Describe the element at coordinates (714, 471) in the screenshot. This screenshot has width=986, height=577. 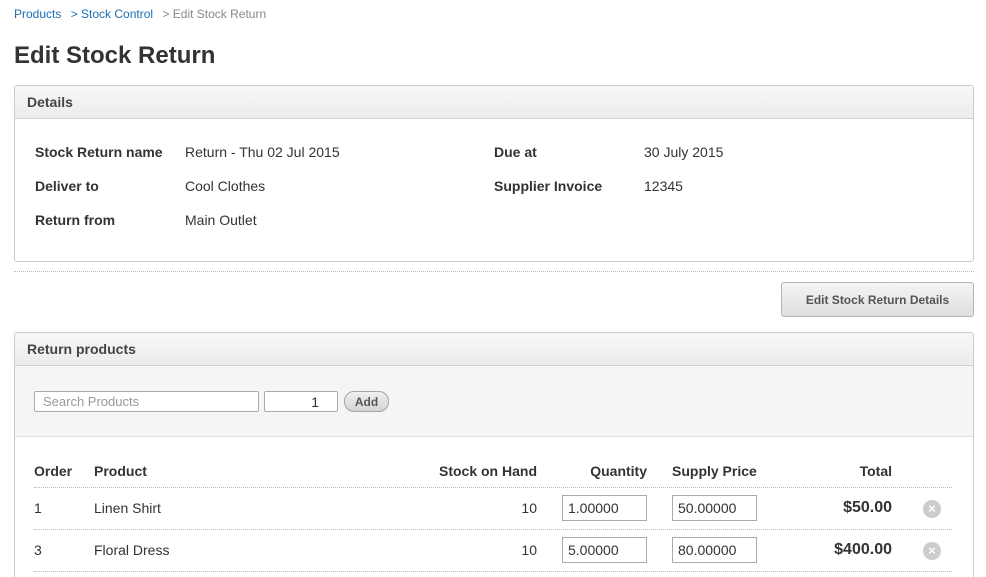
I see `column-header-supply-price: Supply Price` at that location.